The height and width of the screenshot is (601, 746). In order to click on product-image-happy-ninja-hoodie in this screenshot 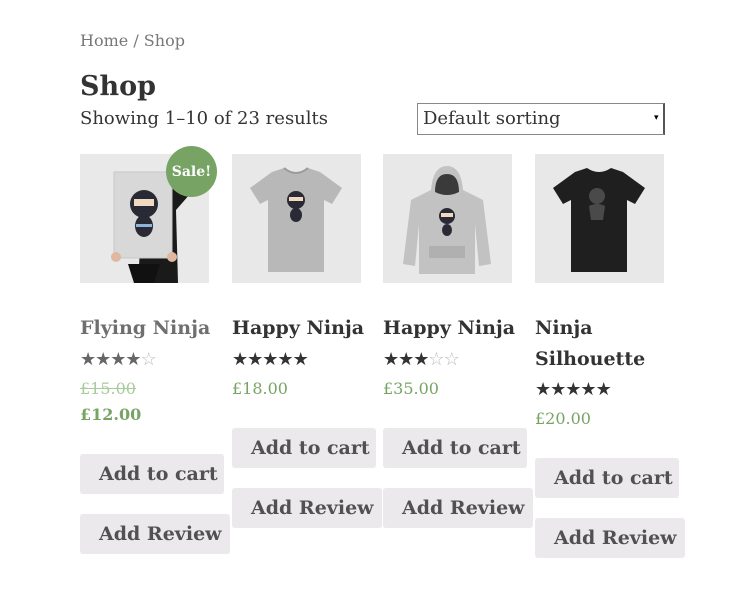, I will do `click(447, 218)`.